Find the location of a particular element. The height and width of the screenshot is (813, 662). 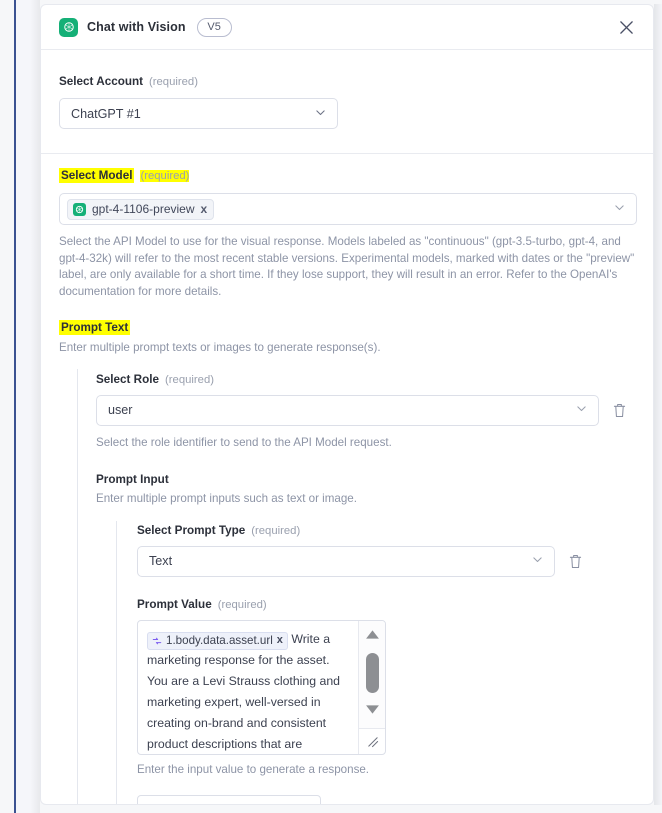

prompt-text-label: Prompt Text is located at coordinates (95, 327).